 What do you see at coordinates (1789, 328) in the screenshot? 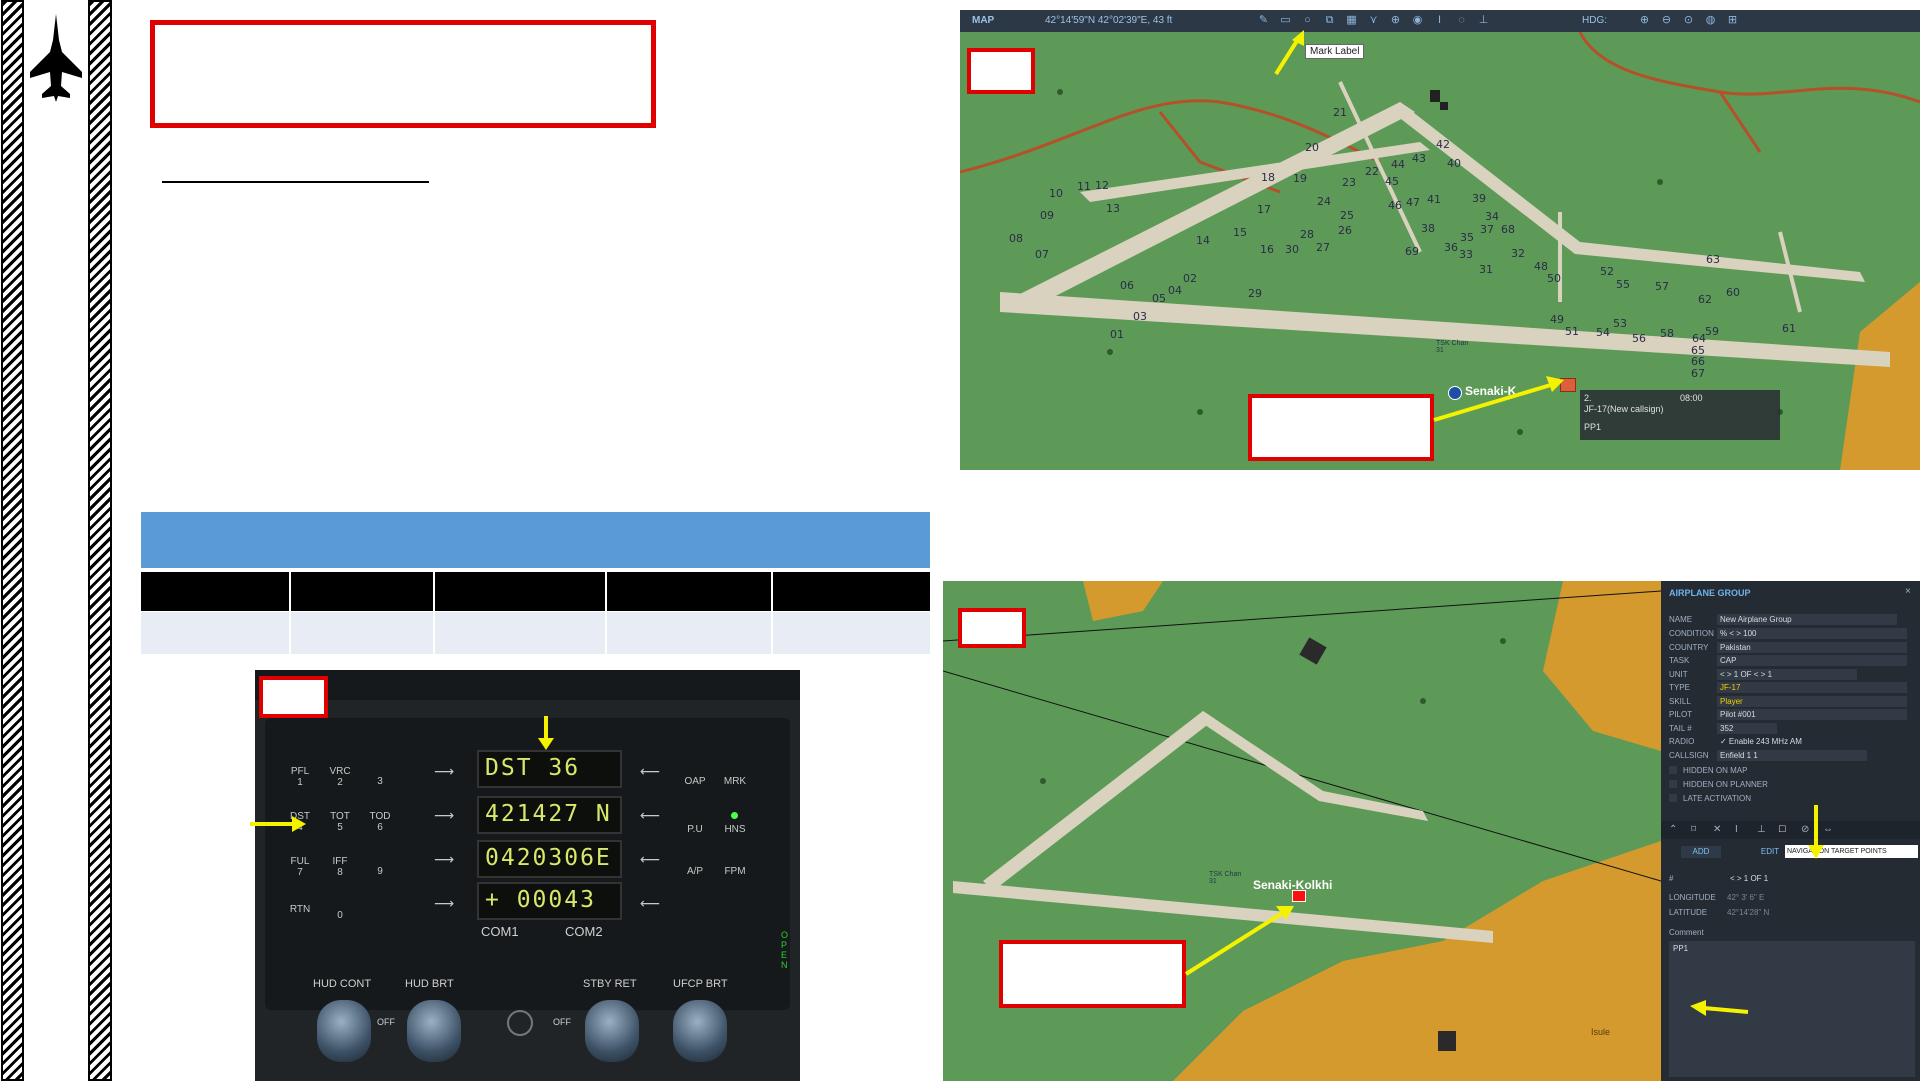
I see `parking-61: 61` at bounding box center [1789, 328].